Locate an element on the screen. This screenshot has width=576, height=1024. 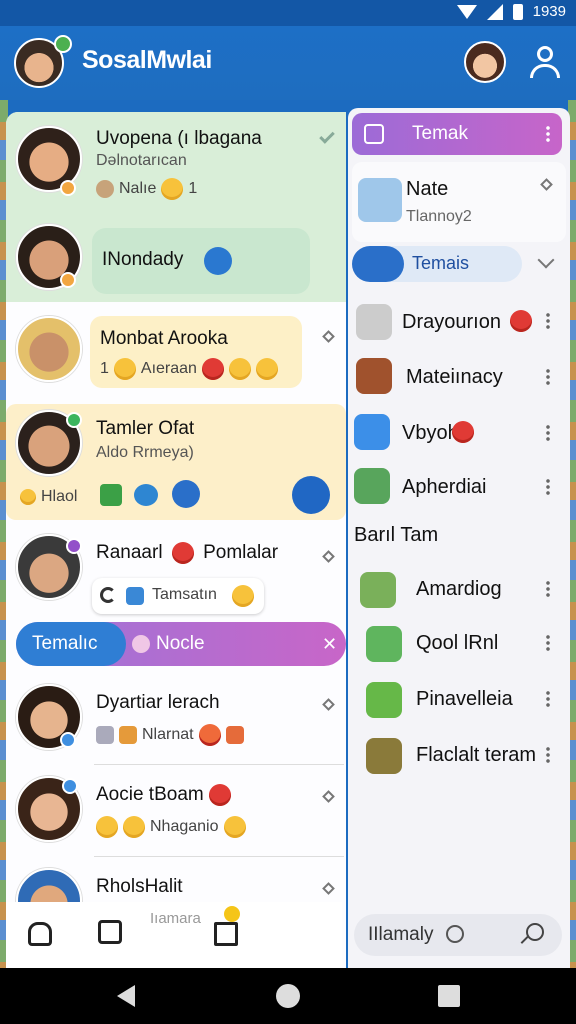
search-icon is located at coordinates (535, 932).